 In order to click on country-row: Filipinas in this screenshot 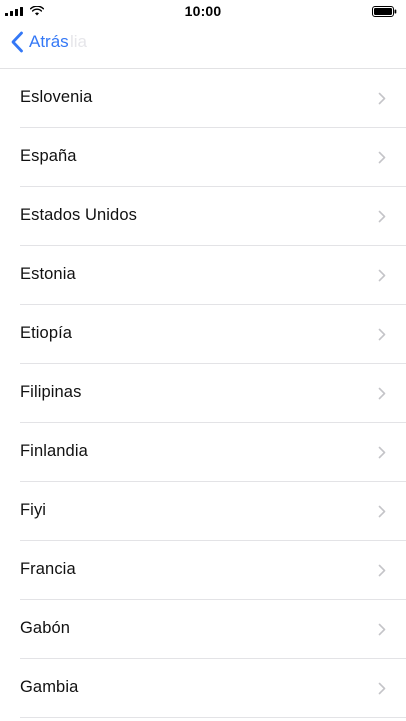, I will do `click(203, 393)`.